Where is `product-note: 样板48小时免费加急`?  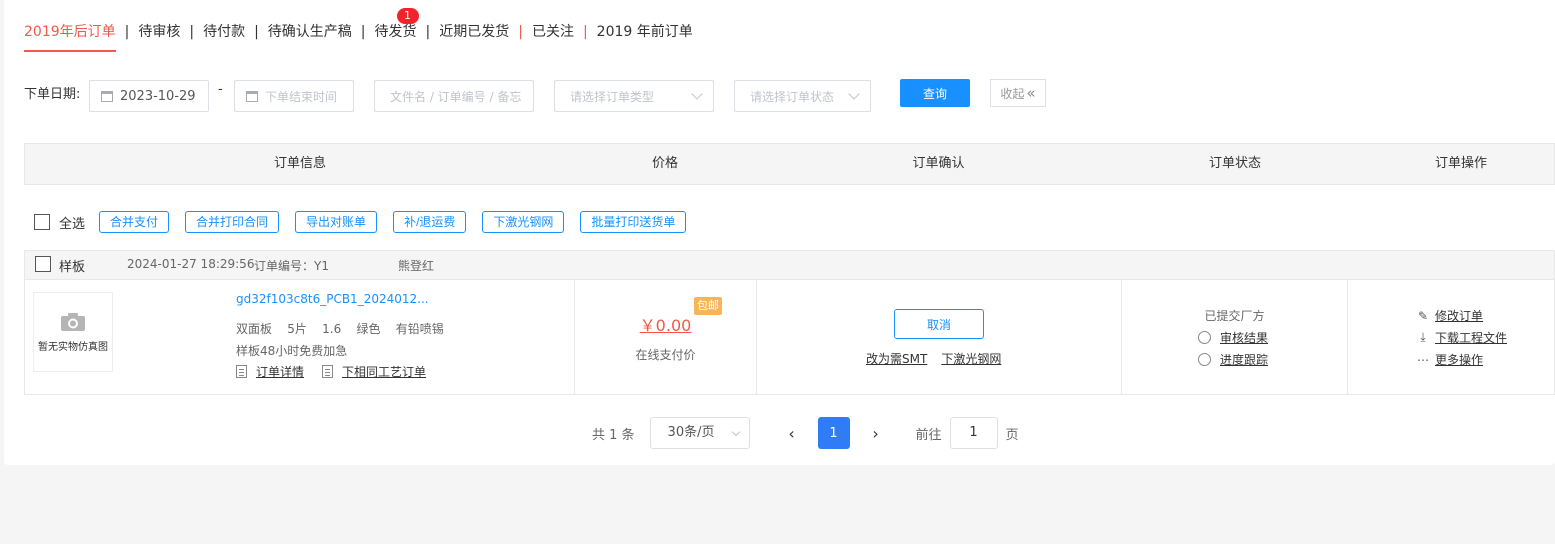
product-note: 样板48小时免费加急 is located at coordinates (292, 351).